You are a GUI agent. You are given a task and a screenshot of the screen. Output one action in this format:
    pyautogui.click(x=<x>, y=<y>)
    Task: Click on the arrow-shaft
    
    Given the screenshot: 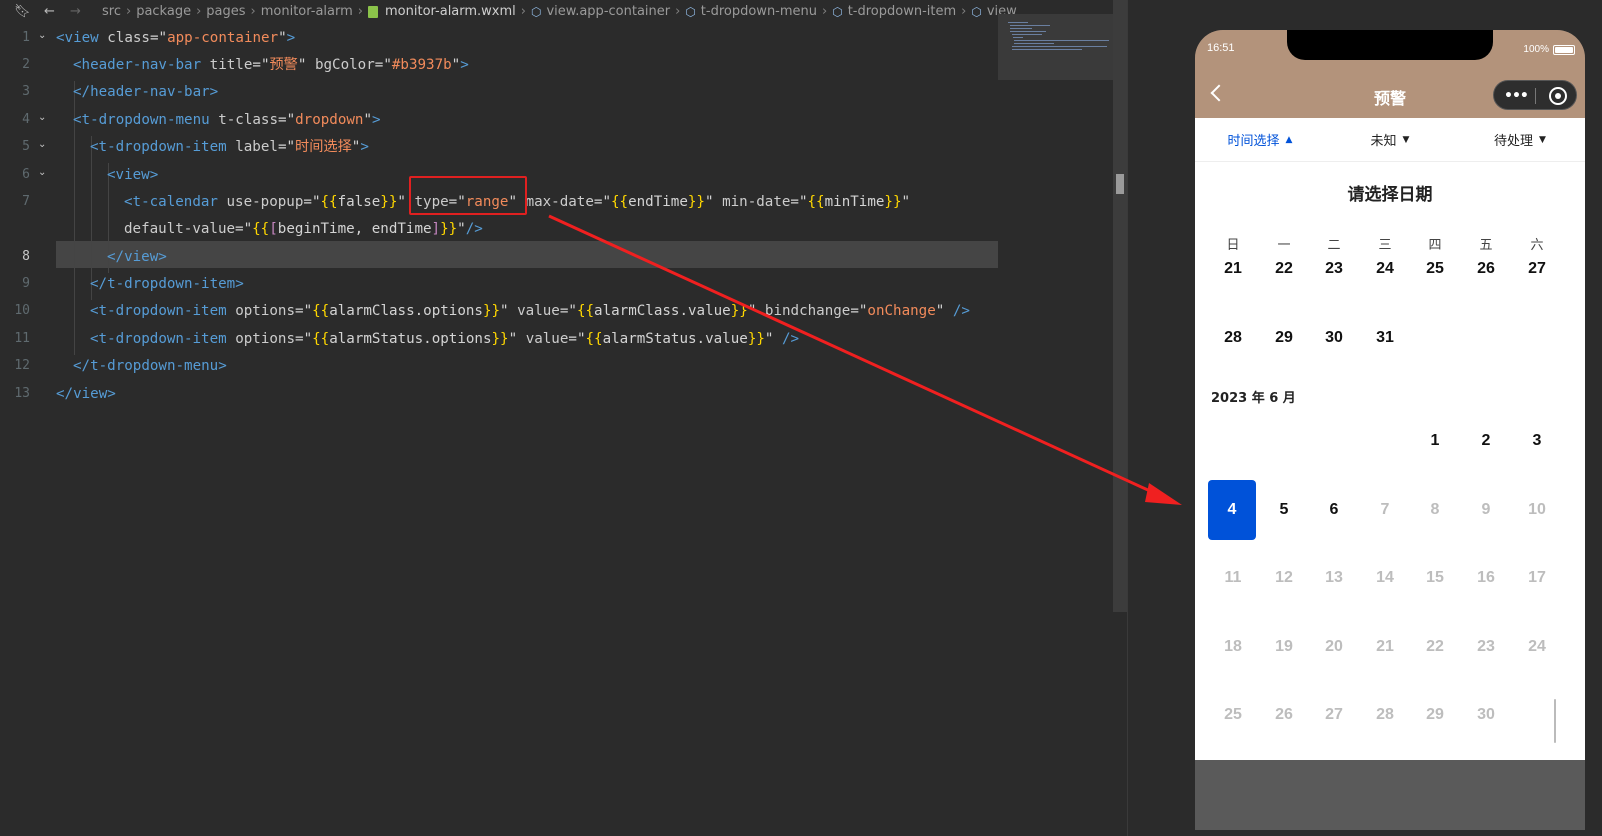 What is the action you would take?
    pyautogui.click(x=855, y=356)
    